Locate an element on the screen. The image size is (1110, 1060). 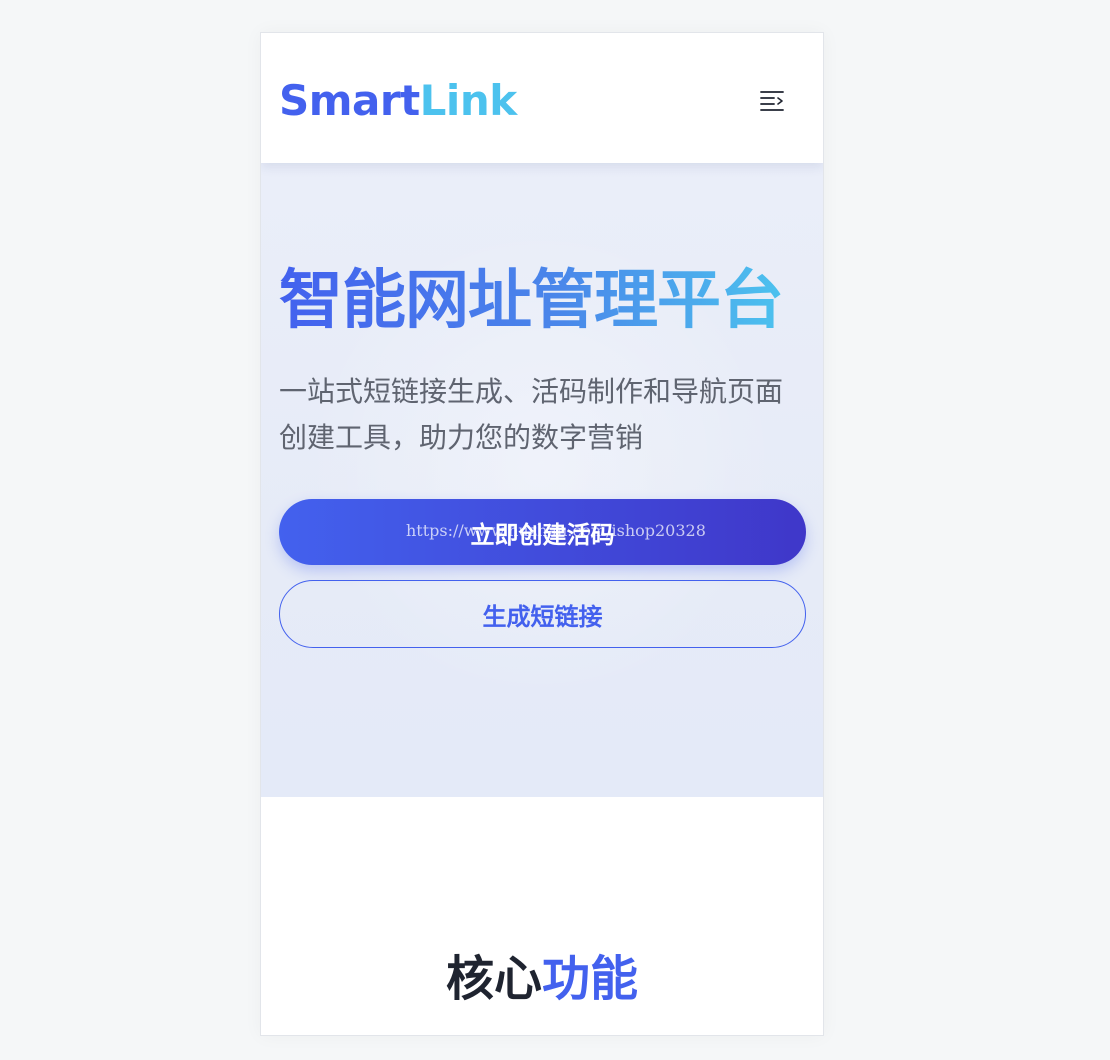
features-section-title: 核心功能 is located at coordinates (542, 979).